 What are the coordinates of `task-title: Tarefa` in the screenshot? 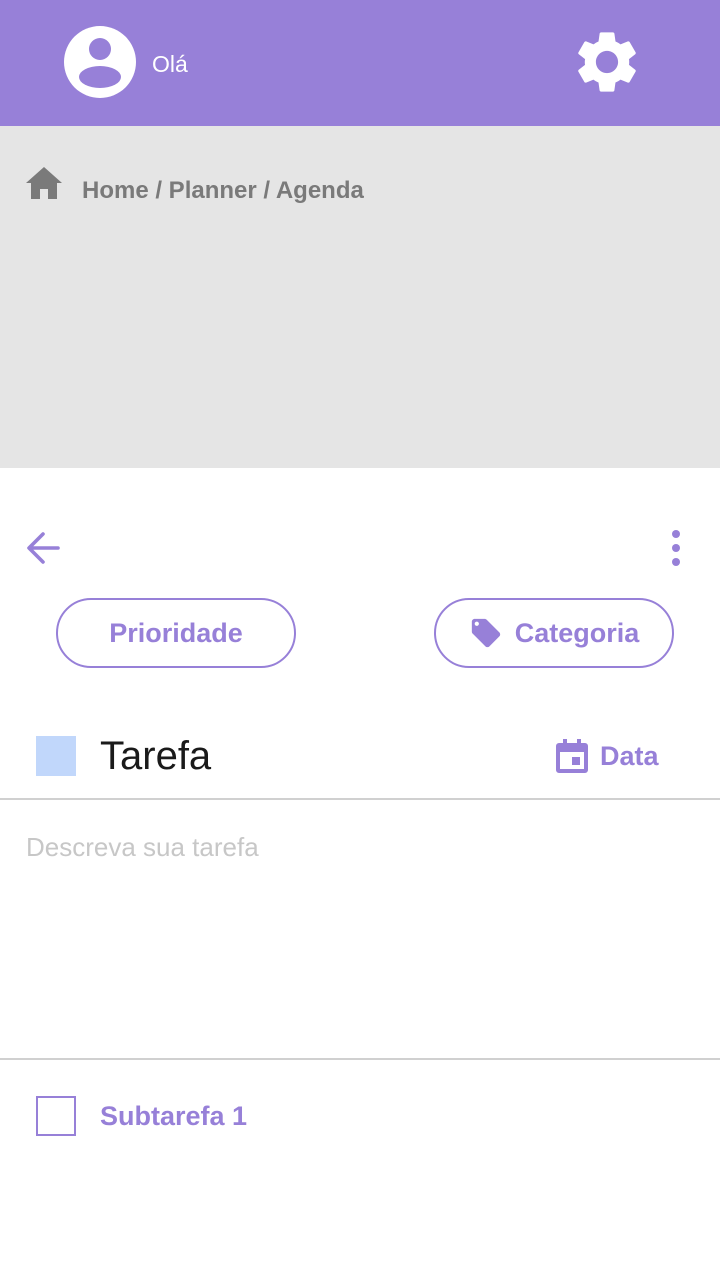 It's located at (155, 756).